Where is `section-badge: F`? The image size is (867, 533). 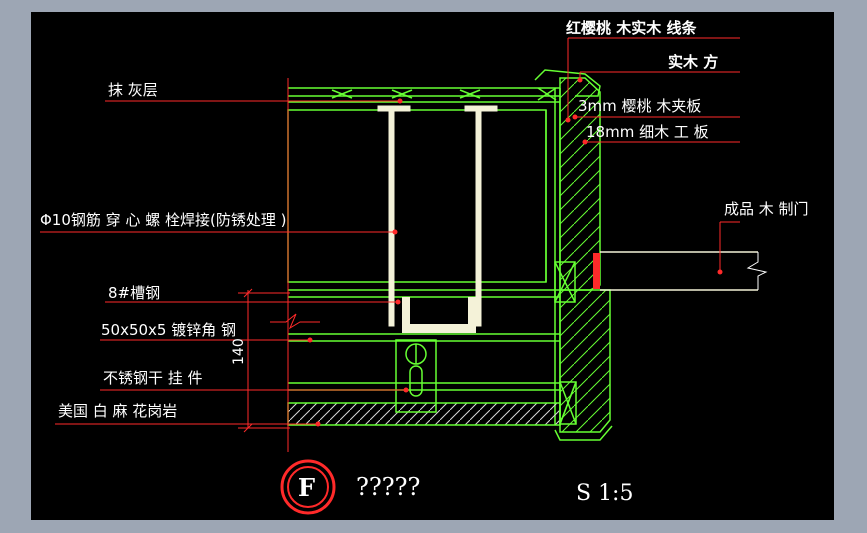 section-badge: F is located at coordinates (308, 487).